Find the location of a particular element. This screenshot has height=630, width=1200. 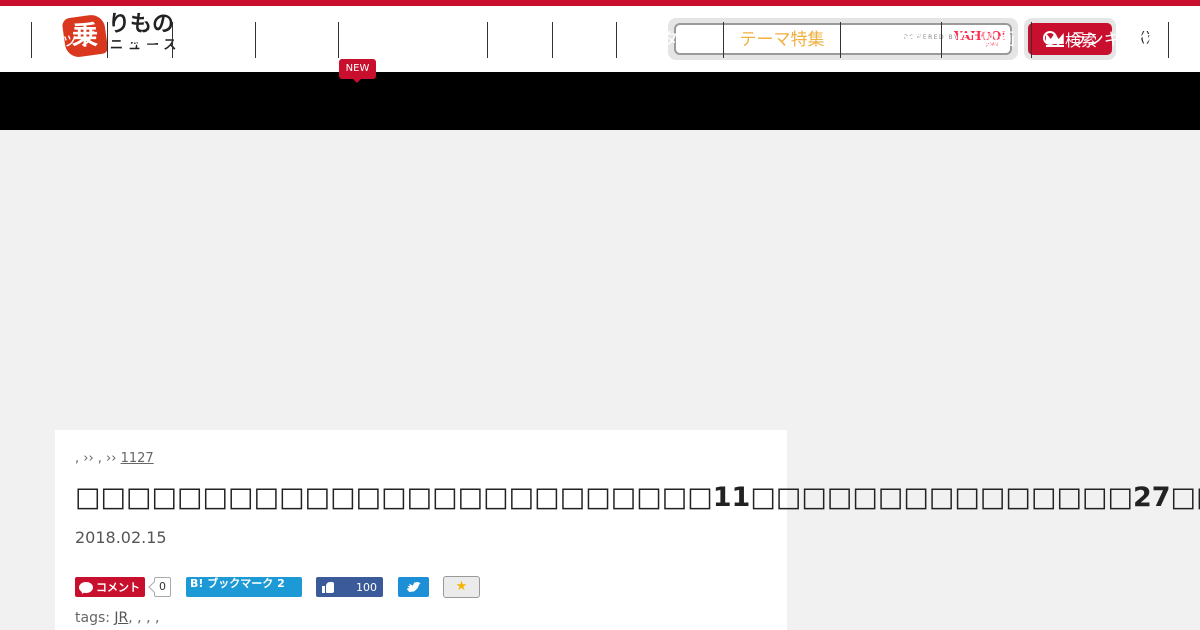

breadcrumb: , ›› , ›› 1127 is located at coordinates (147, 458).